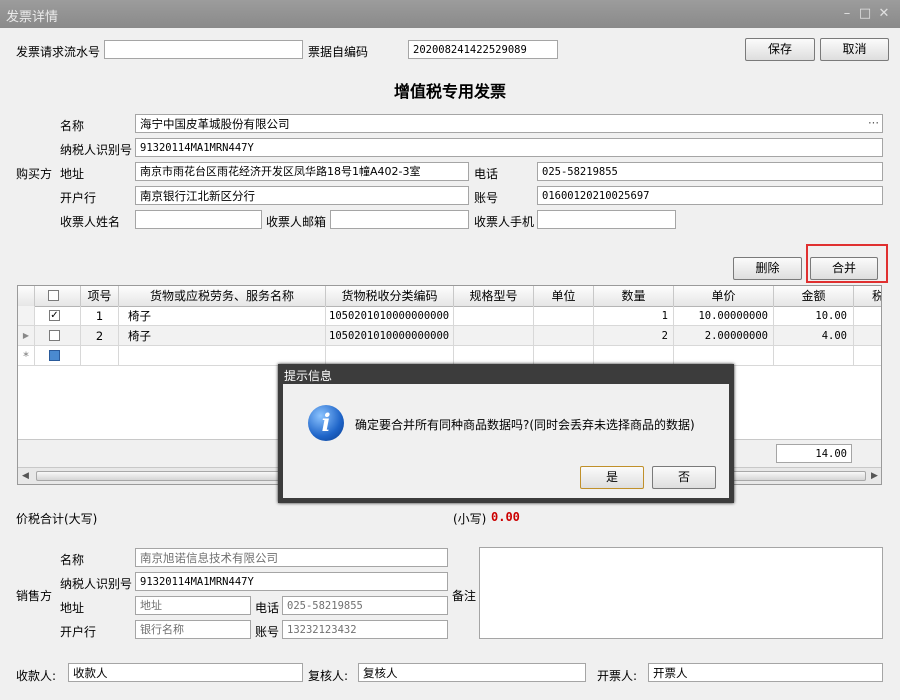 This screenshot has height=700, width=900. What do you see at coordinates (72, 560) in the screenshot?
I see `seller-name-label: 名称` at bounding box center [72, 560].